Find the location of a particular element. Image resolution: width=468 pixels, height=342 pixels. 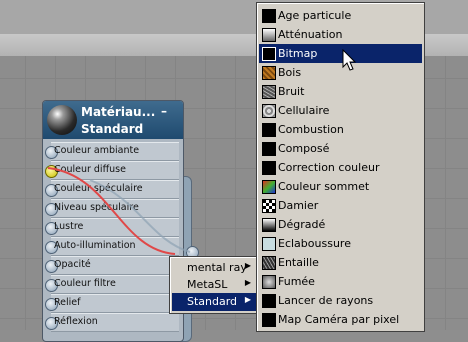

map-item-eclaboussure: Eclaboussure is located at coordinates (340, 243).